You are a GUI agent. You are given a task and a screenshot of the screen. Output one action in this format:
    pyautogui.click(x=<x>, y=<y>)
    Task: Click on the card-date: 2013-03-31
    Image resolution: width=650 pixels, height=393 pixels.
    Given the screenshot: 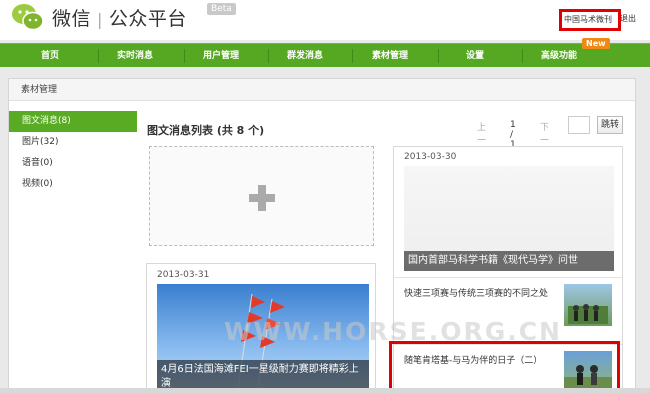 What is the action you would take?
    pyautogui.click(x=183, y=275)
    